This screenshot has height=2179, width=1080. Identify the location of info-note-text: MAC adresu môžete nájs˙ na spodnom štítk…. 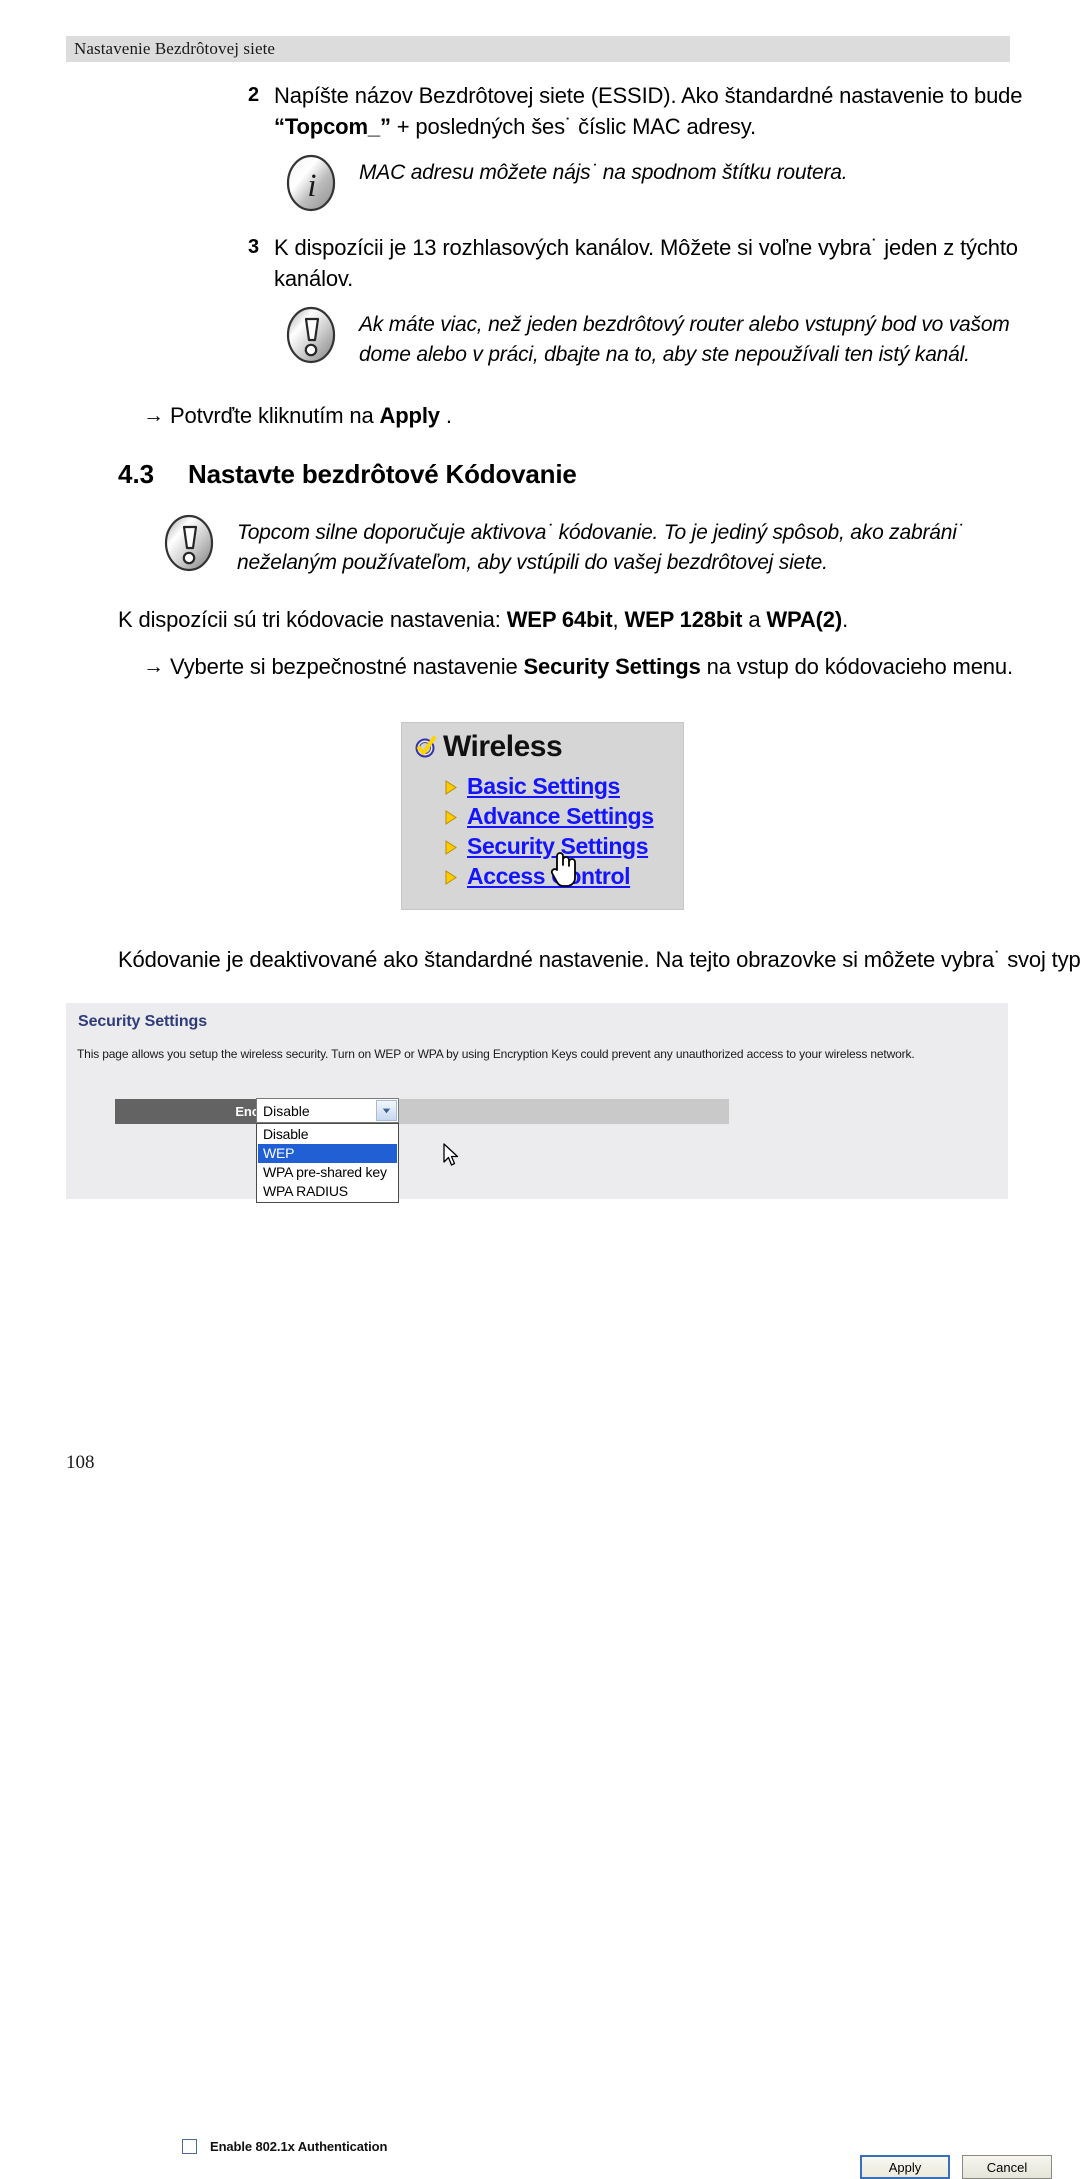
(603, 172).